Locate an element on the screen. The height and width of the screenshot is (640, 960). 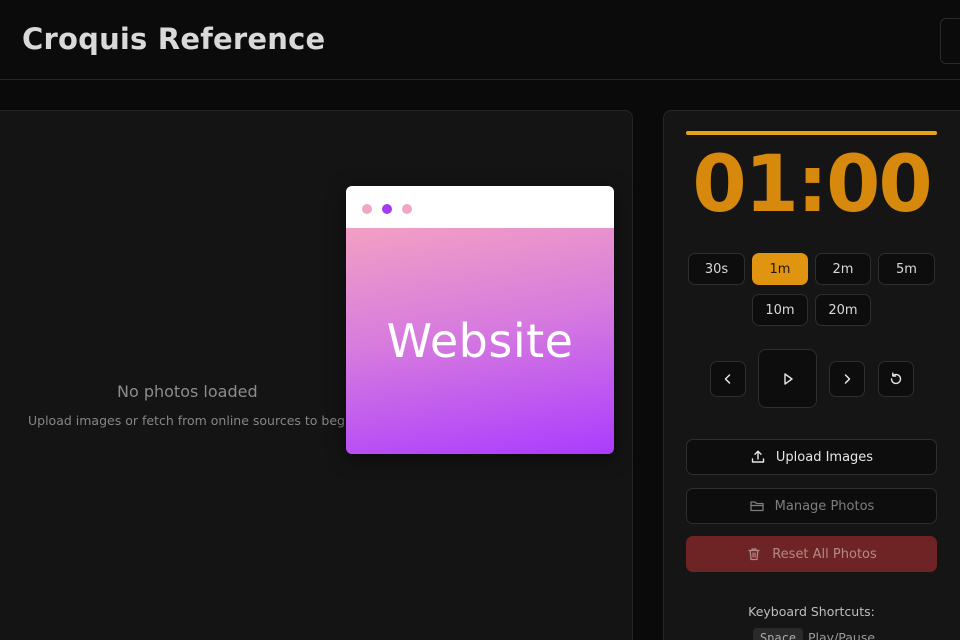
app-header: Croquis Reference is located at coordinates (480, 40).